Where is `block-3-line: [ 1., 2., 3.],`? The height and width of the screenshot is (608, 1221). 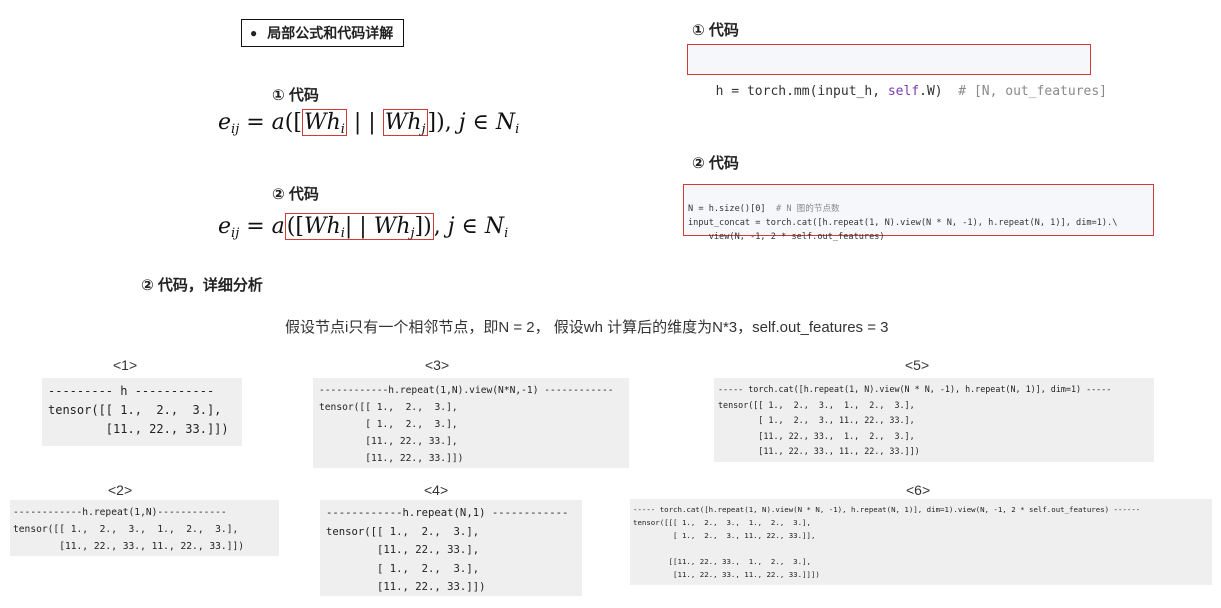
block-3-line: [ 1., 2., 3.], is located at coordinates (388, 424).